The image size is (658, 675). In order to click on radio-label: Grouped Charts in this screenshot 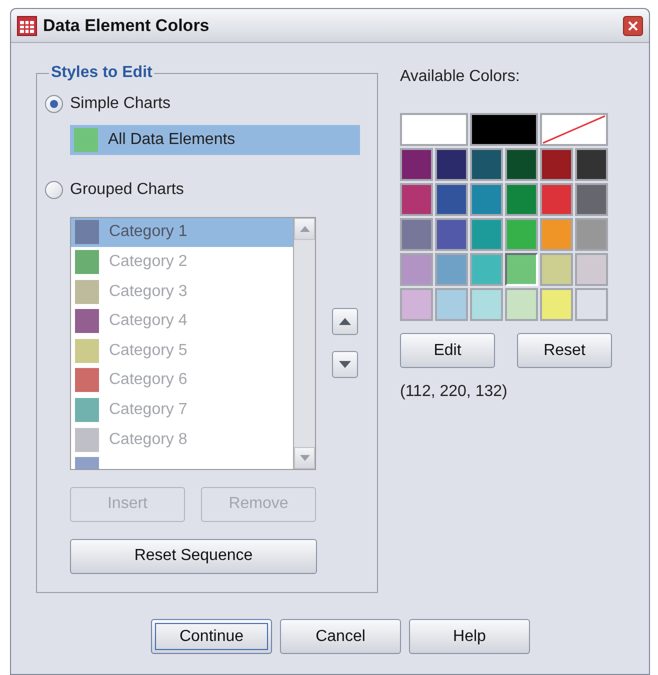, I will do `click(127, 190)`.